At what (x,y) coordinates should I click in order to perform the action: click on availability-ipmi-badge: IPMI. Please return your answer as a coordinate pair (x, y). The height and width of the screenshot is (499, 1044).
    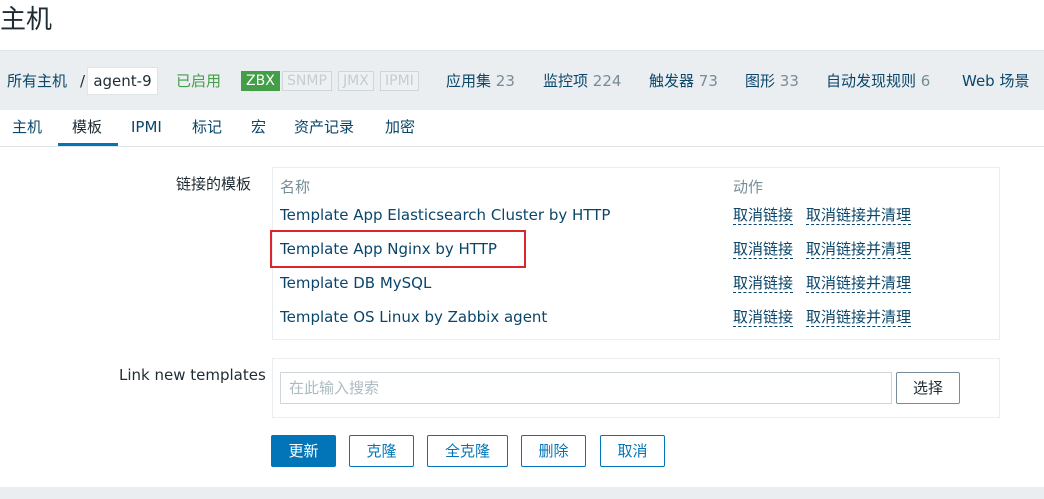
    Looking at the image, I should click on (399, 81).